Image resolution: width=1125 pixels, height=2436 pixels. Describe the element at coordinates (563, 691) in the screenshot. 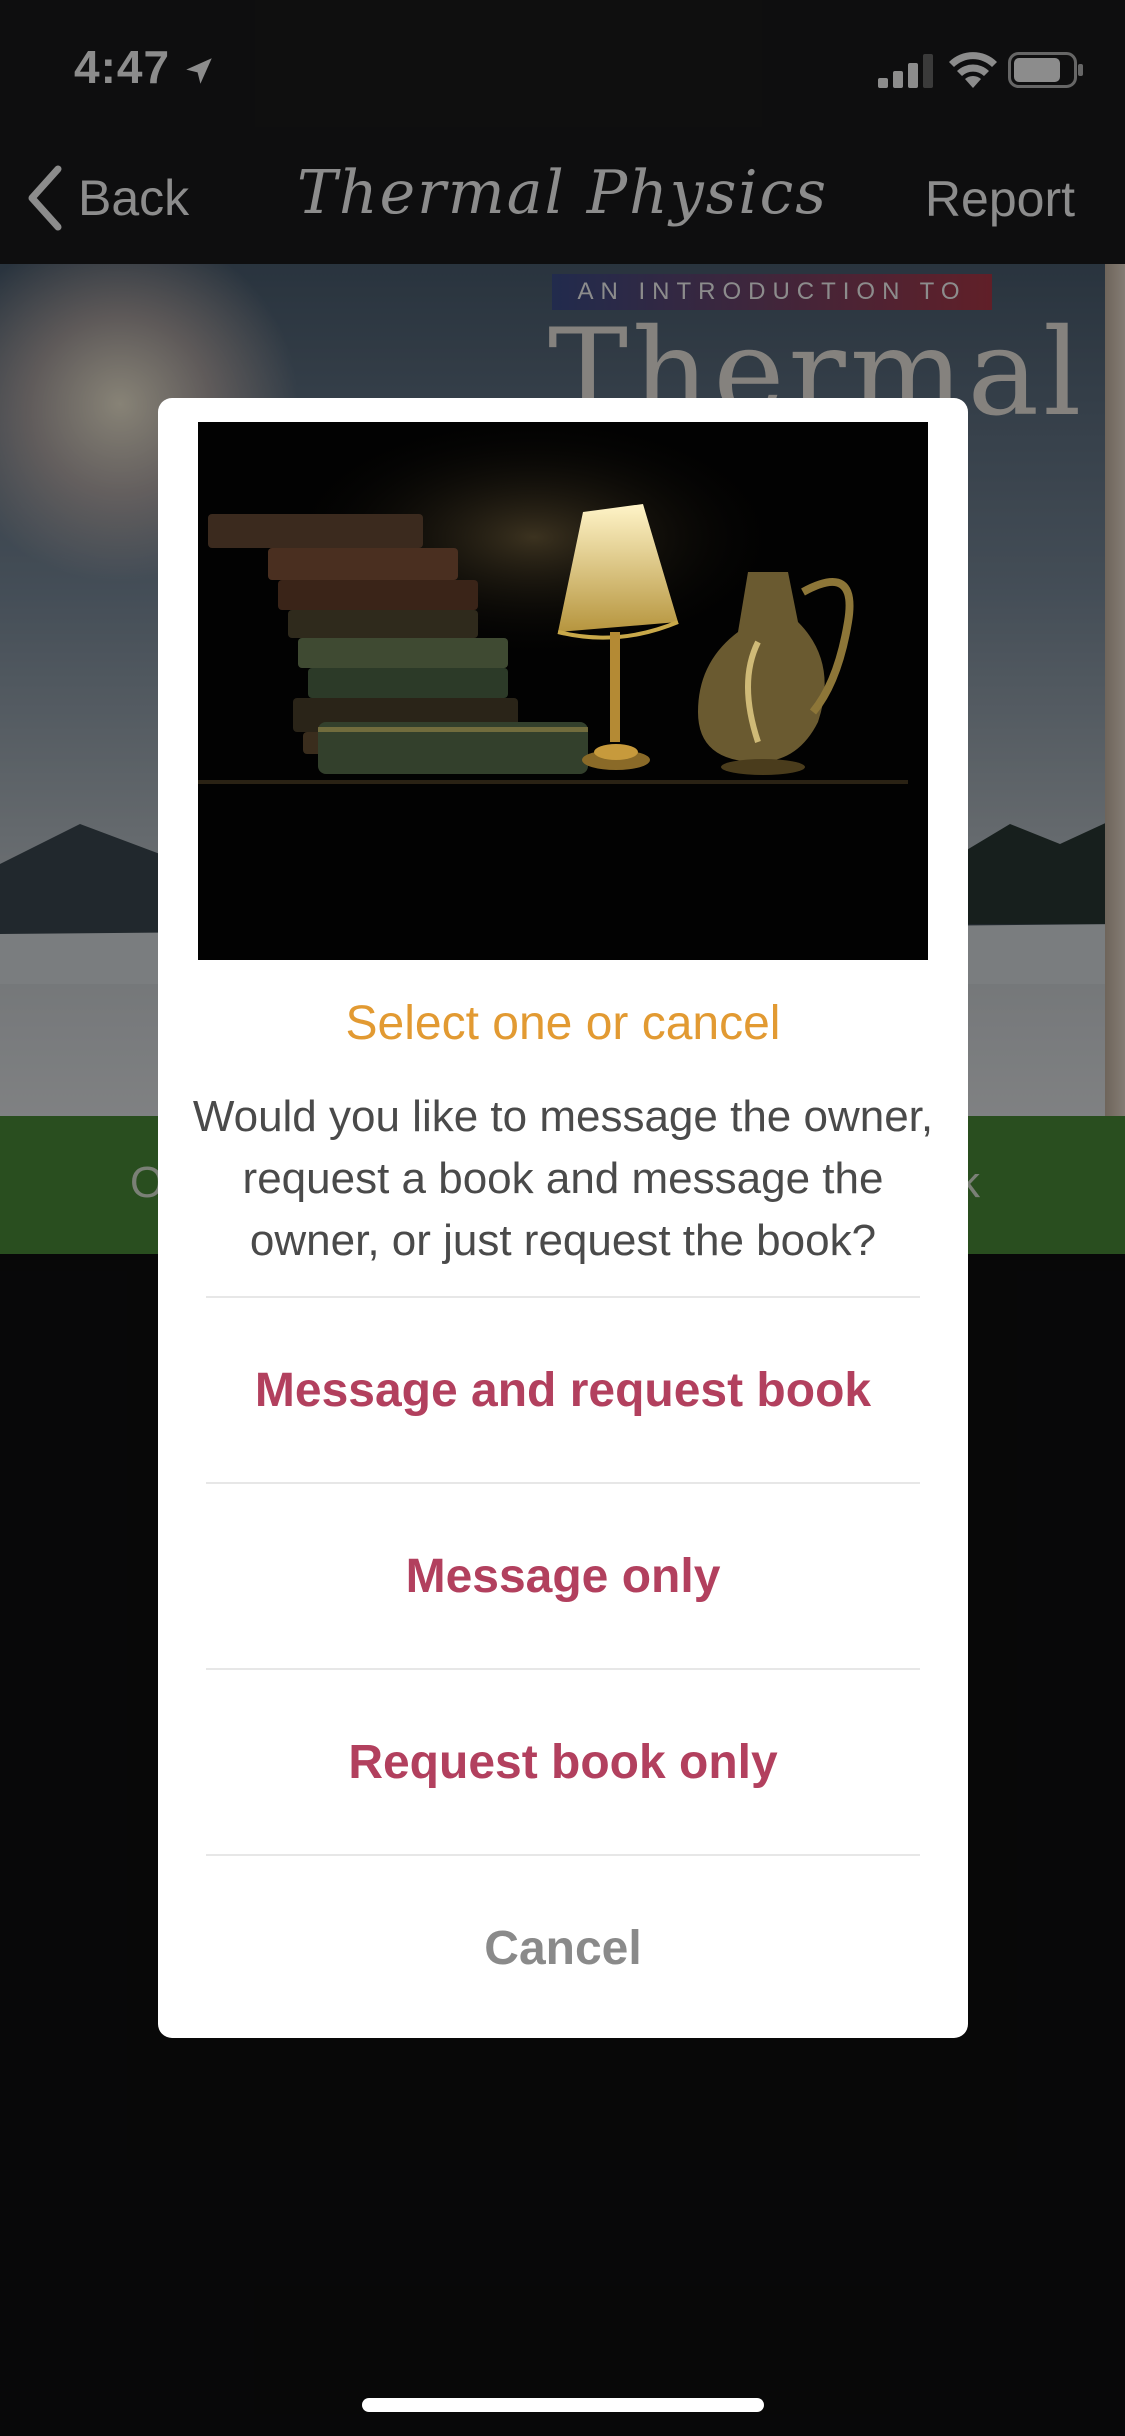

I see `dialog-illustration` at that location.